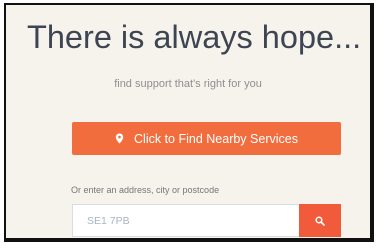 The width and height of the screenshot is (385, 250). Describe the element at coordinates (145, 190) in the screenshot. I see `search-hint: Or enter an address, city or postcode` at that location.